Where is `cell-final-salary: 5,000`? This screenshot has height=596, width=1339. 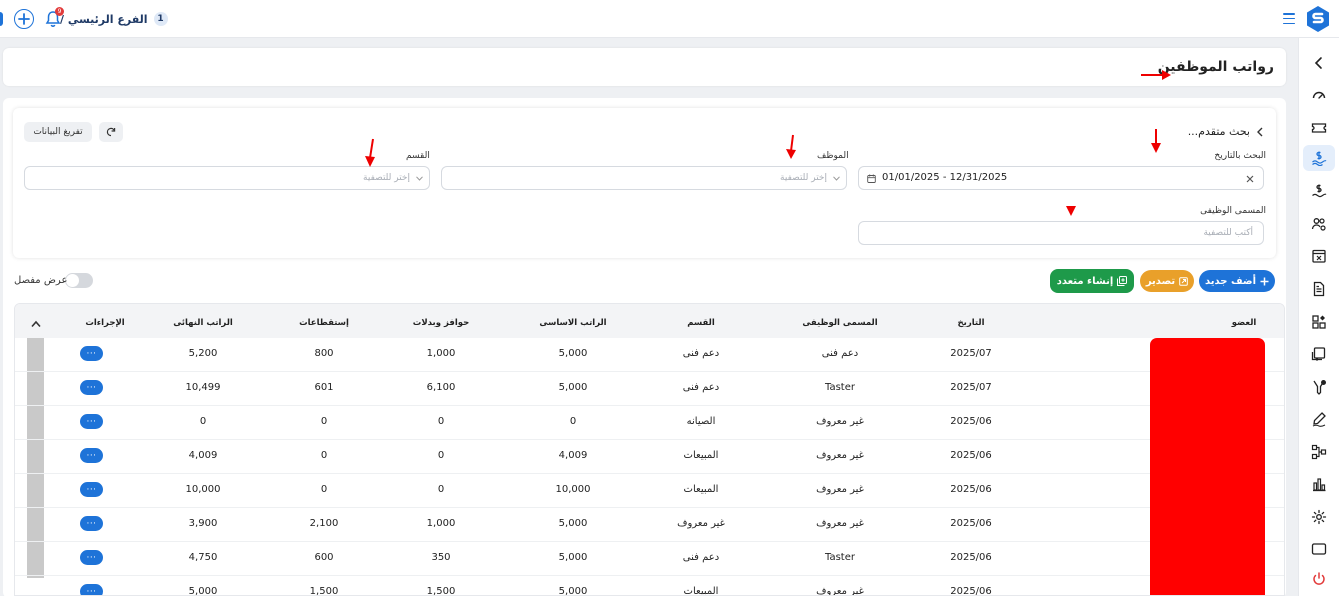
cell-final-salary: 5,000 is located at coordinates (203, 591).